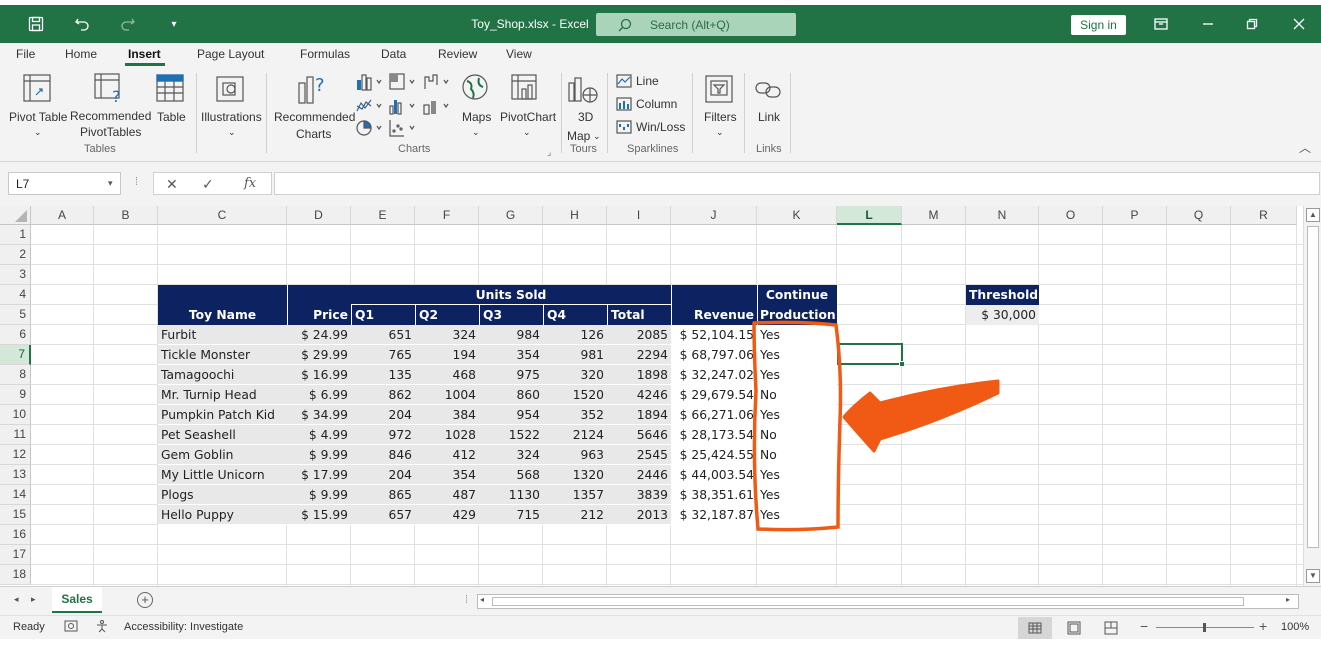 The image size is (1321, 655). I want to click on sheet-tab-sales: Sales, so click(77, 600).